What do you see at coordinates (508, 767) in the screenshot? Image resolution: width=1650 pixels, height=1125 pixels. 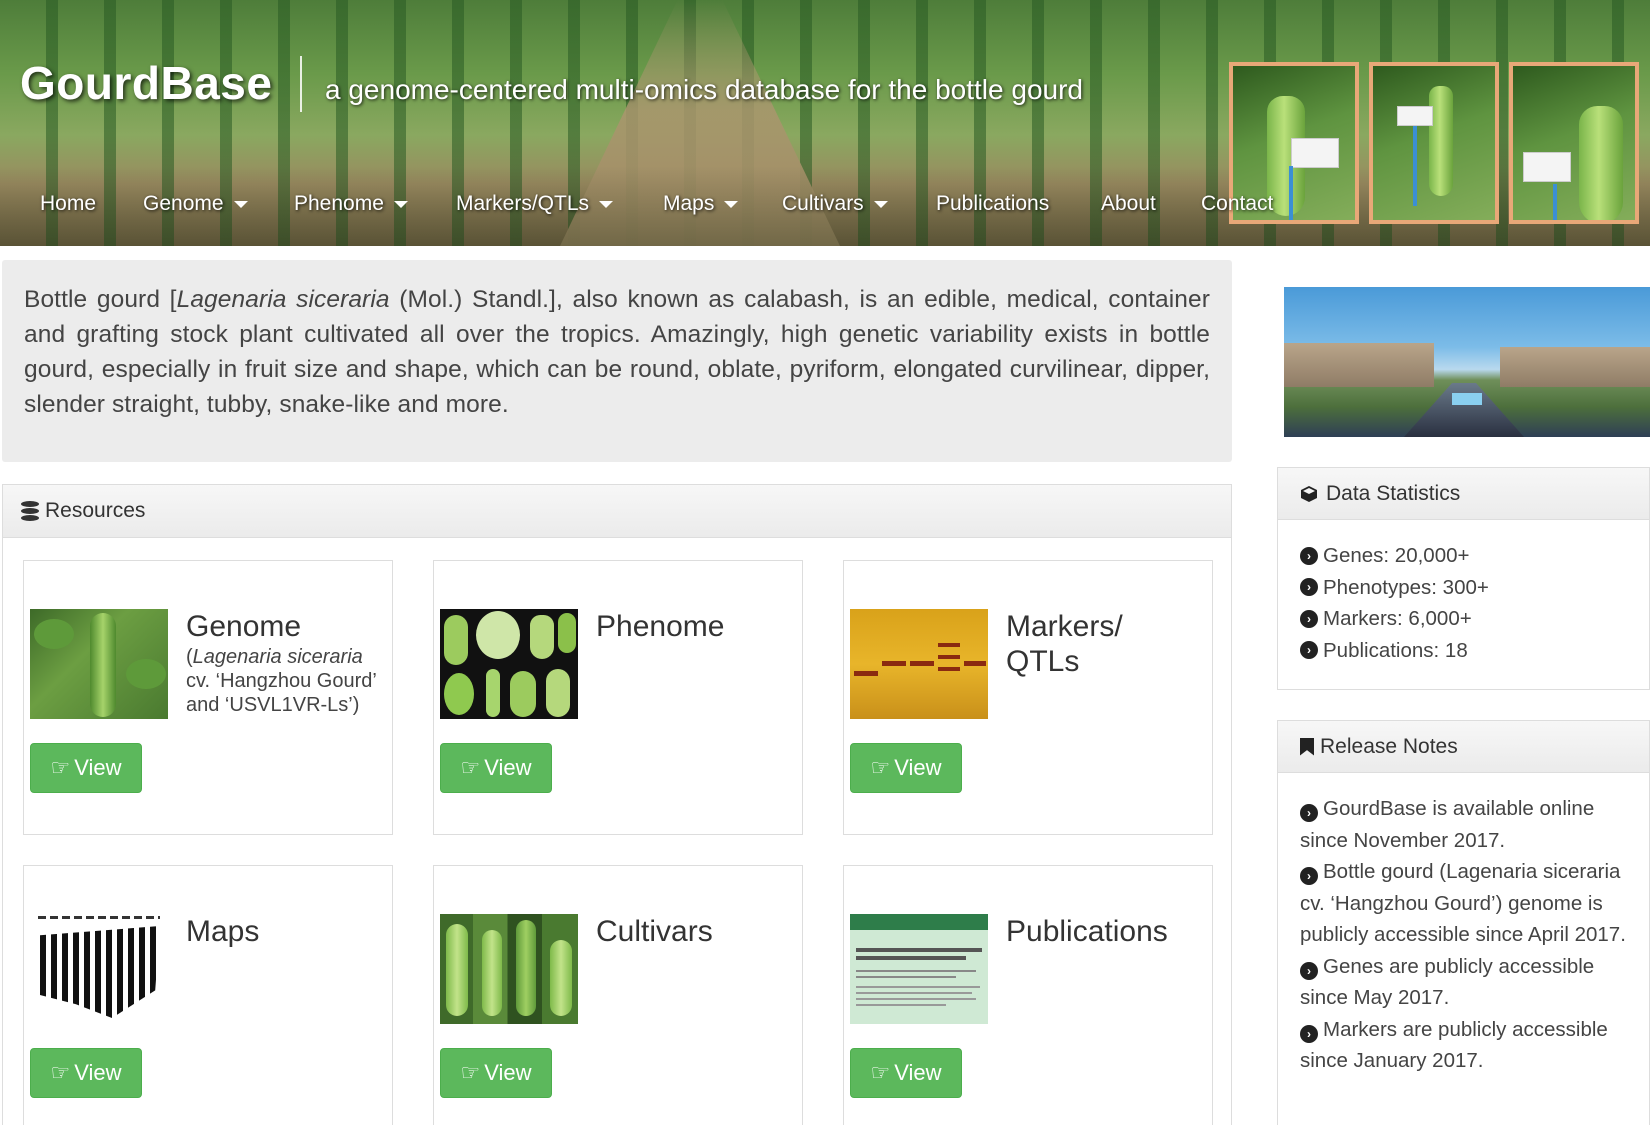 I see `phenome-view-label: View` at bounding box center [508, 767].